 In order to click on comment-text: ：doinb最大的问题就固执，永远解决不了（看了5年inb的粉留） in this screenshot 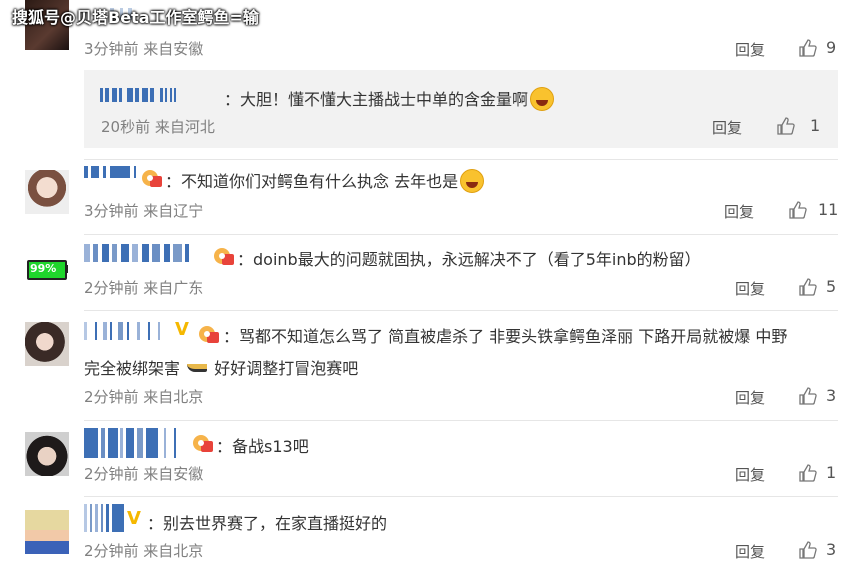, I will do `click(469, 259)`.